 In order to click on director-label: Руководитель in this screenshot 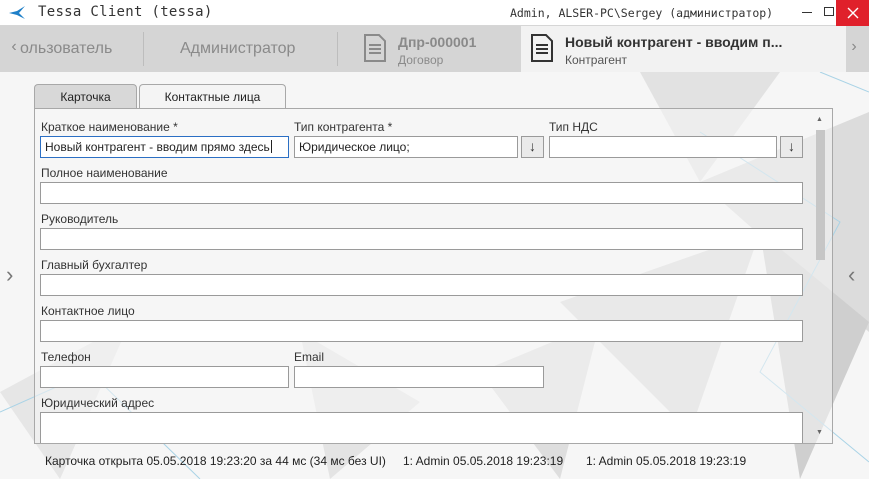, I will do `click(80, 219)`.